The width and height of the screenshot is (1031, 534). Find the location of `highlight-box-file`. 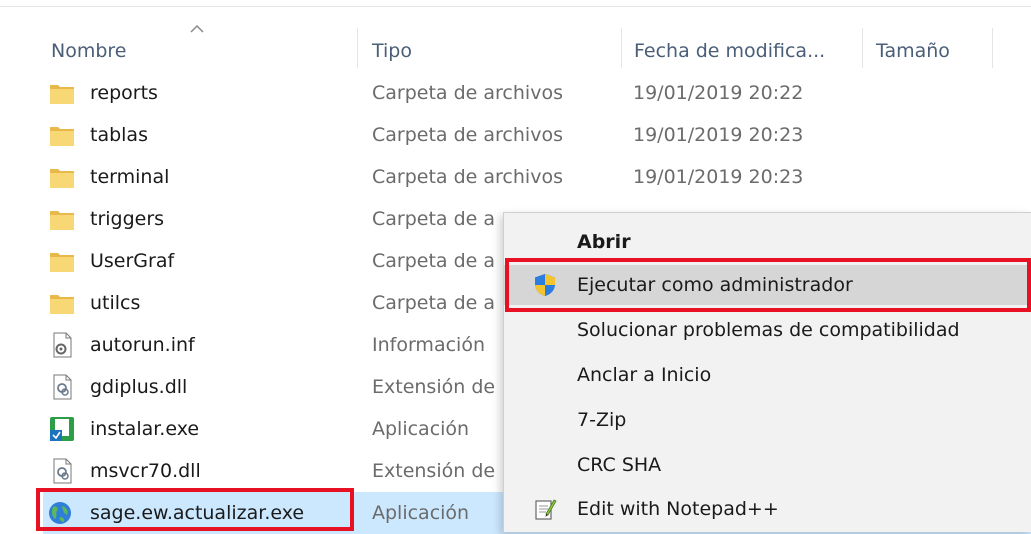

highlight-box-file is located at coordinates (195, 509).